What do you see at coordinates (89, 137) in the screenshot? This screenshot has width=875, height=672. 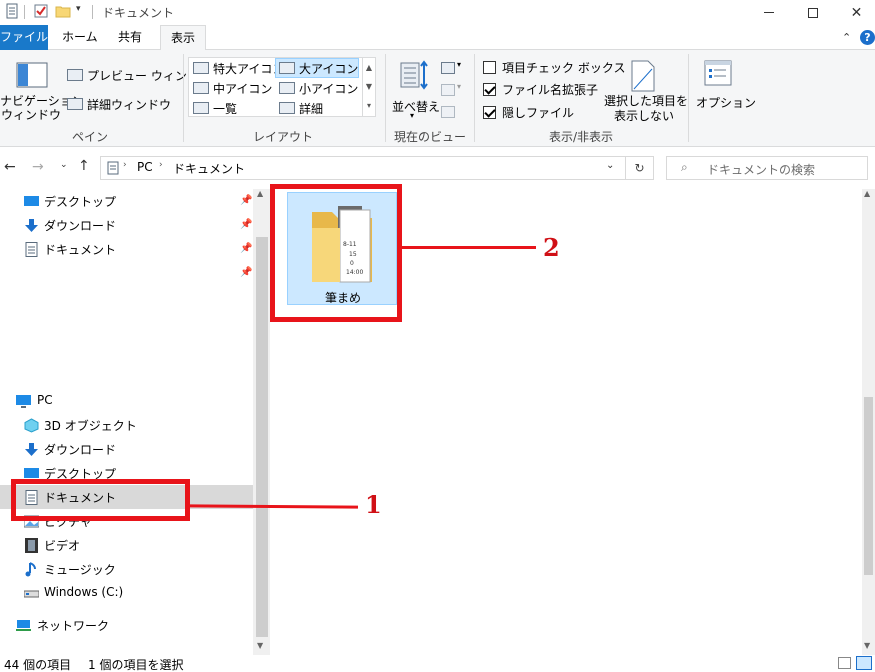 I see `group-label-pane: ペイン` at bounding box center [89, 137].